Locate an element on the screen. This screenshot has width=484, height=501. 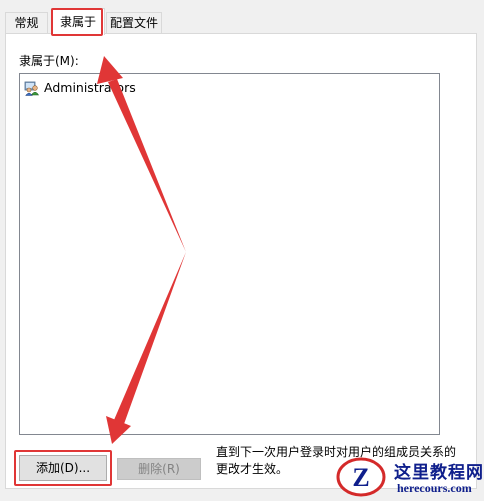
arrow-to-add is located at coordinates (150, 338).